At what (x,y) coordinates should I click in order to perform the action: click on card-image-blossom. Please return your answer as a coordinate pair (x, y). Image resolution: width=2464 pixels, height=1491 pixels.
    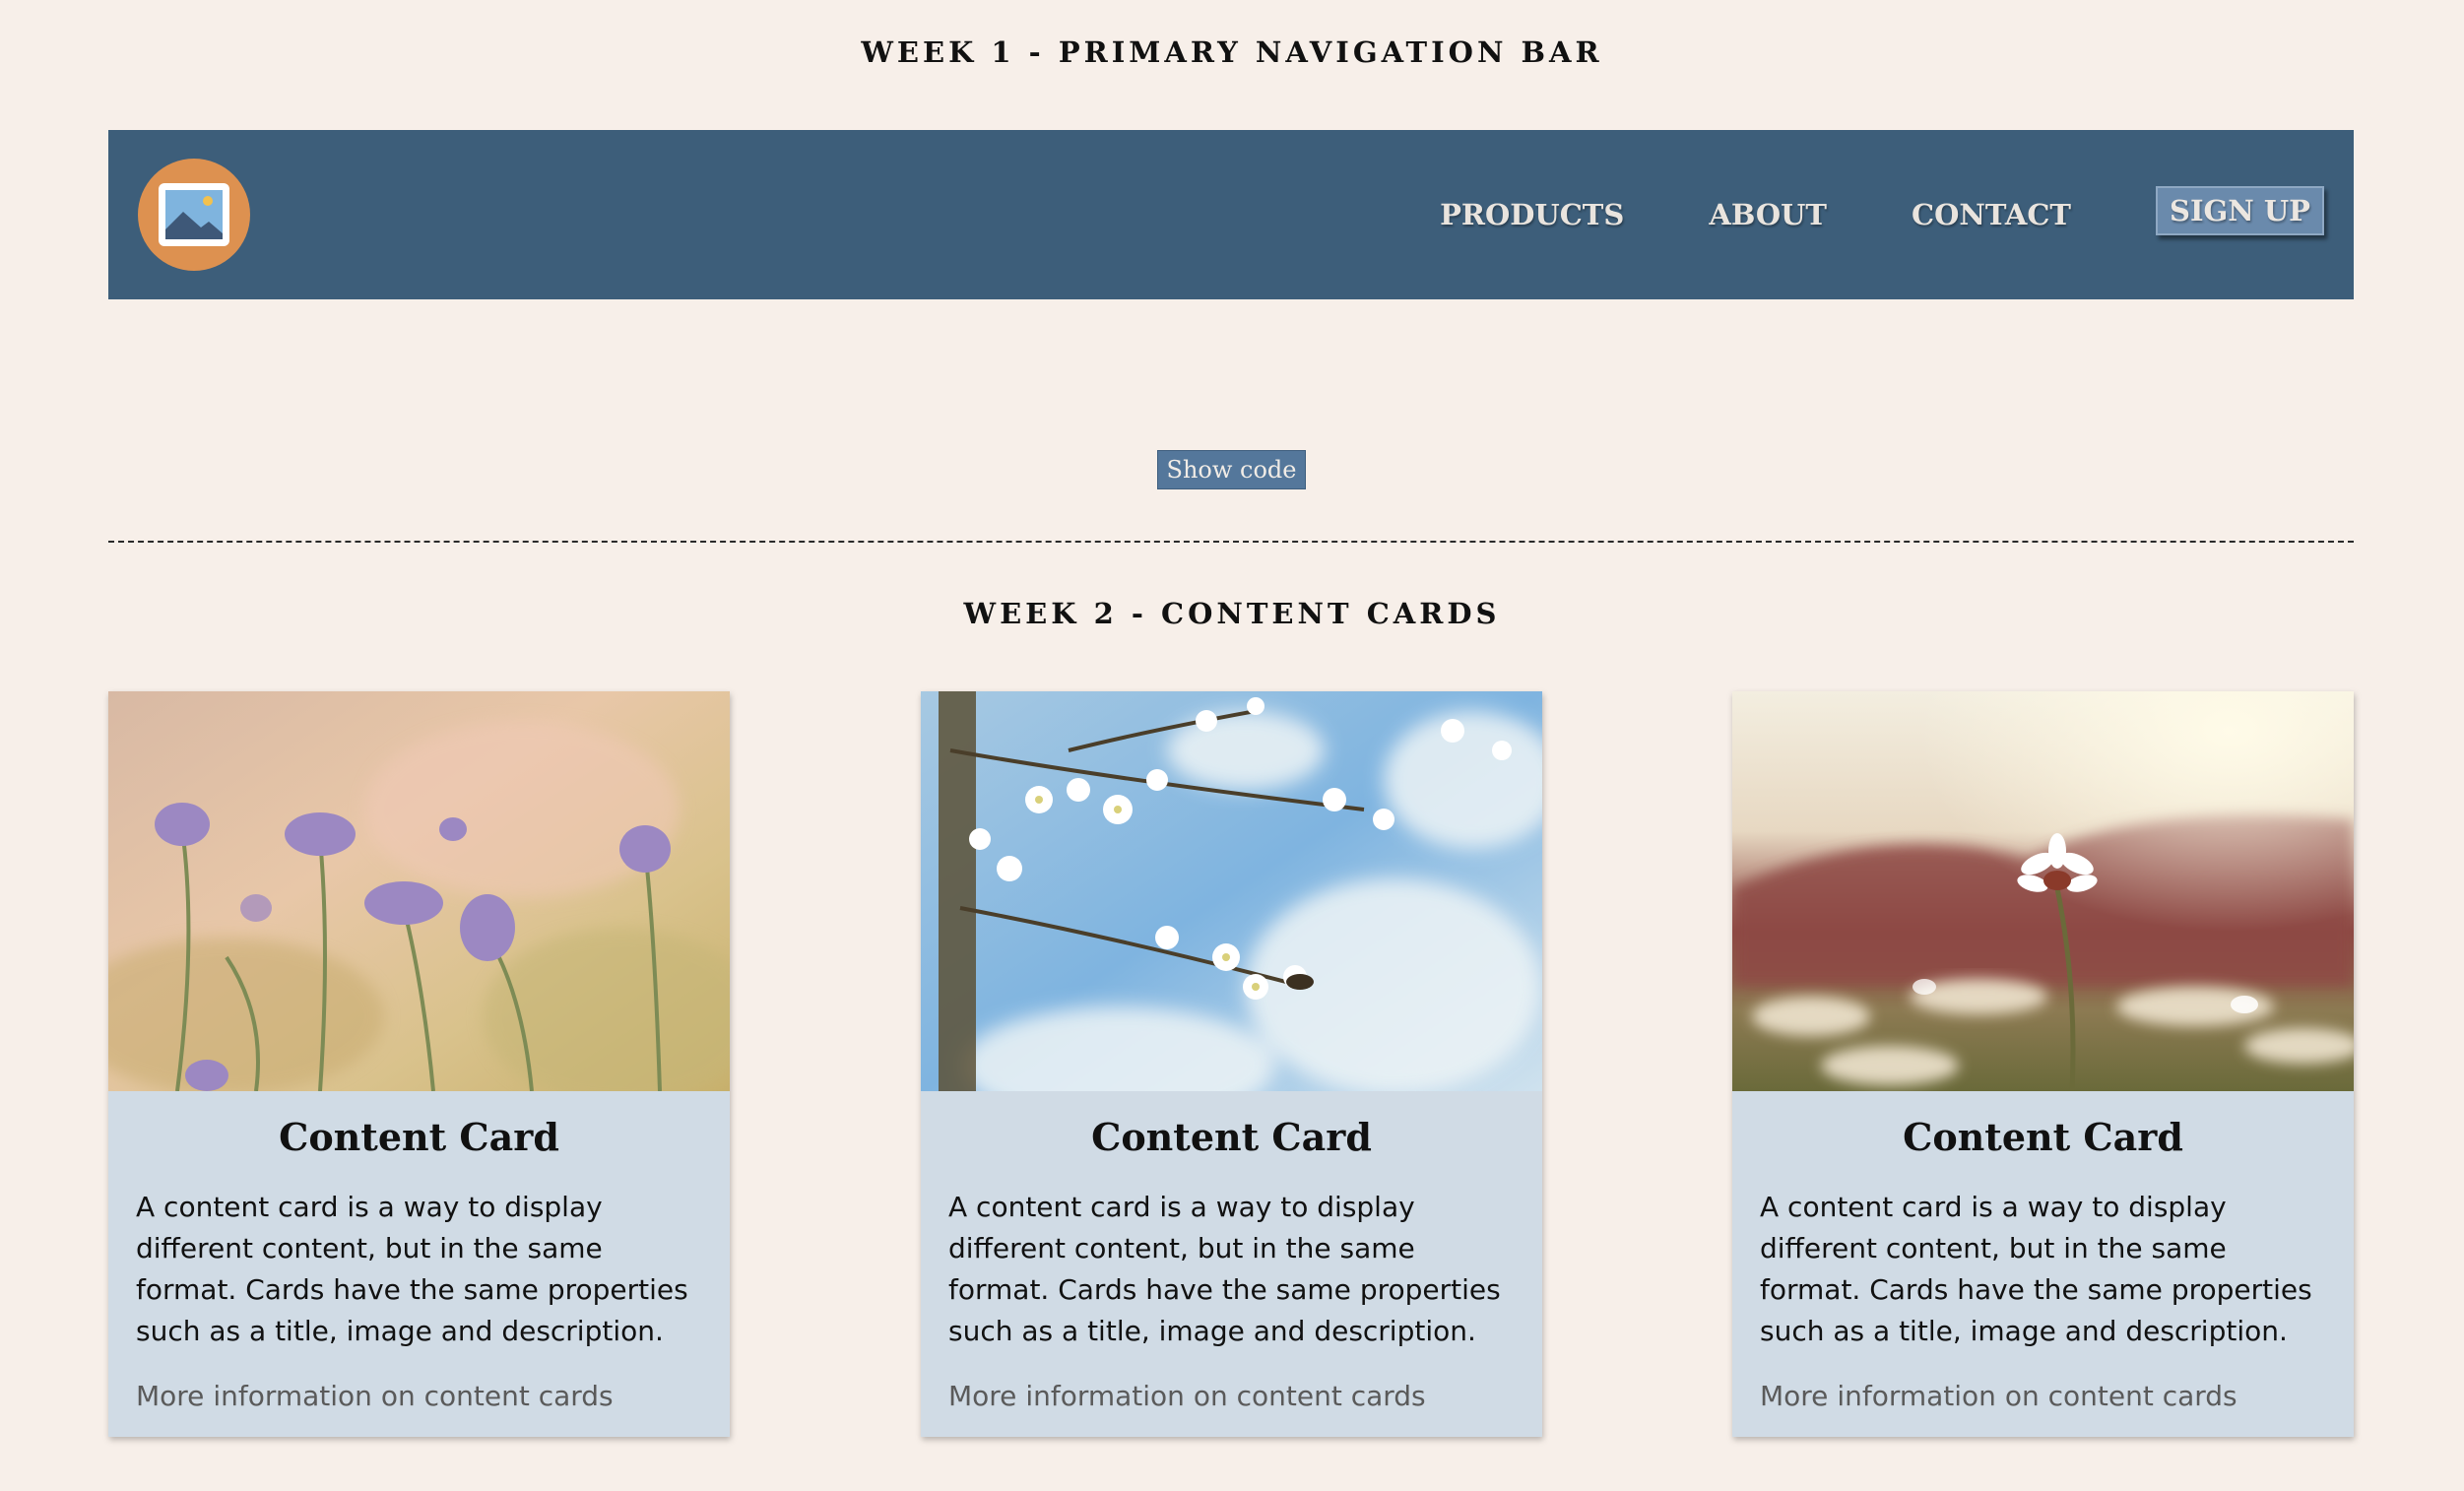
    Looking at the image, I should click on (1232, 891).